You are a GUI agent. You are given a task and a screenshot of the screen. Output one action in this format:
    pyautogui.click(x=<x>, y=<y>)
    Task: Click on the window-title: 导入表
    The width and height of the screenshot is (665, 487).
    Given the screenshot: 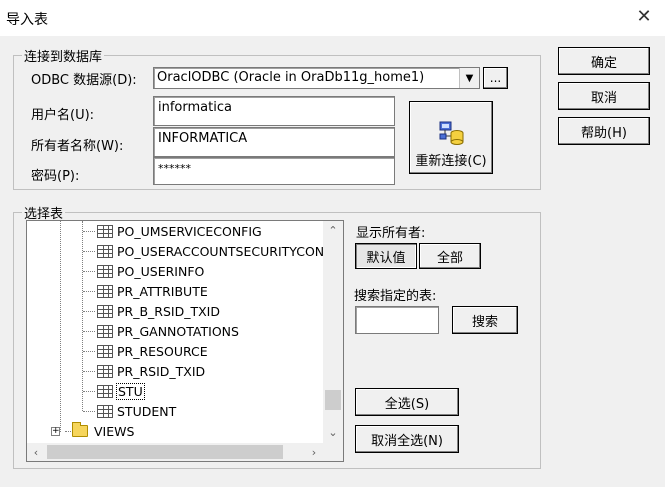 What is the action you would take?
    pyautogui.click(x=27, y=20)
    